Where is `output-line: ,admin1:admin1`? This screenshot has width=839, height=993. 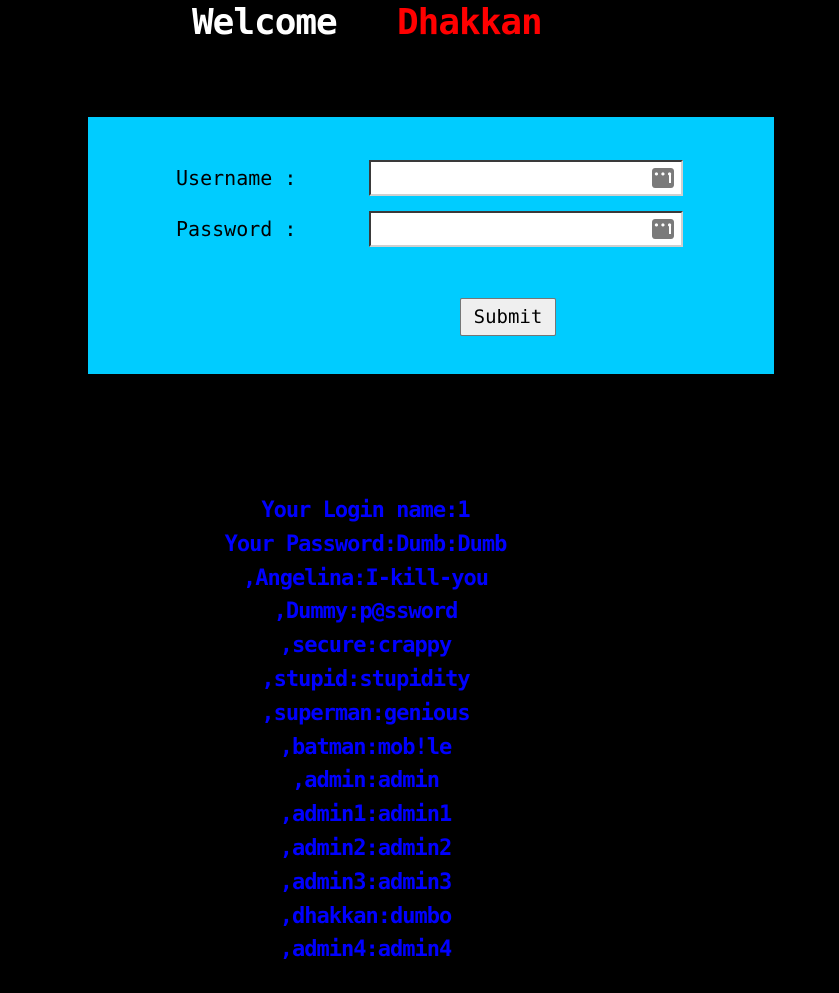 output-line: ,admin1:admin1 is located at coordinates (365, 815).